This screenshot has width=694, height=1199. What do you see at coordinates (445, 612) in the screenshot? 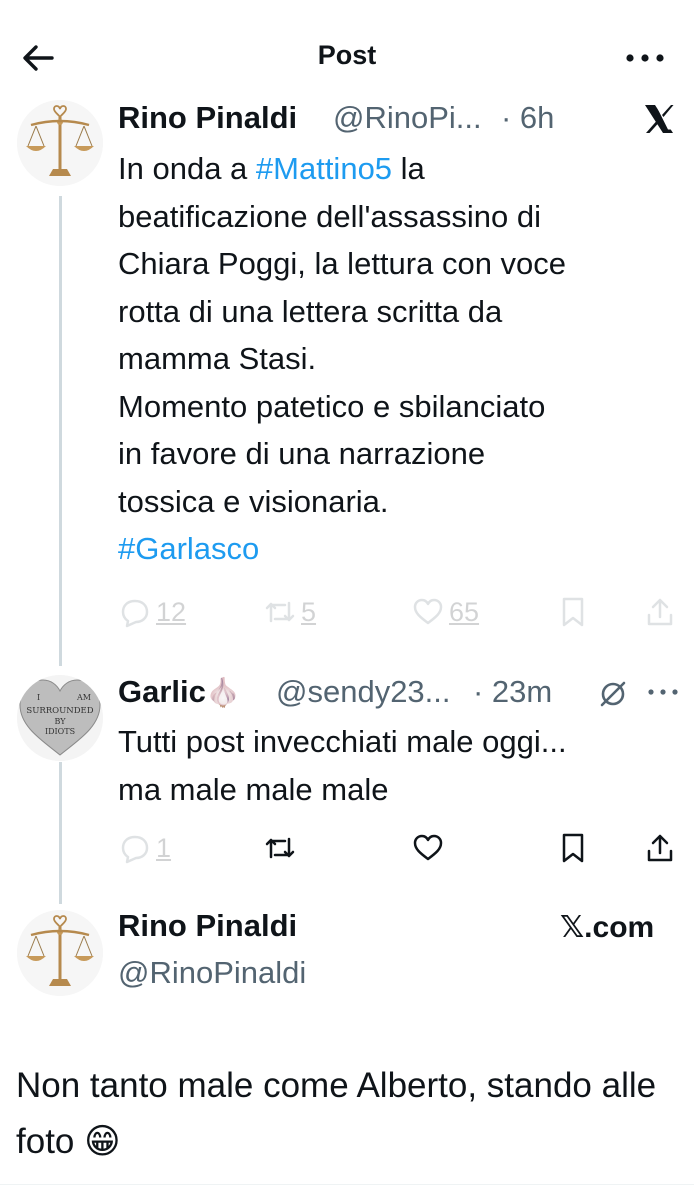
I see `like-button: 65` at bounding box center [445, 612].